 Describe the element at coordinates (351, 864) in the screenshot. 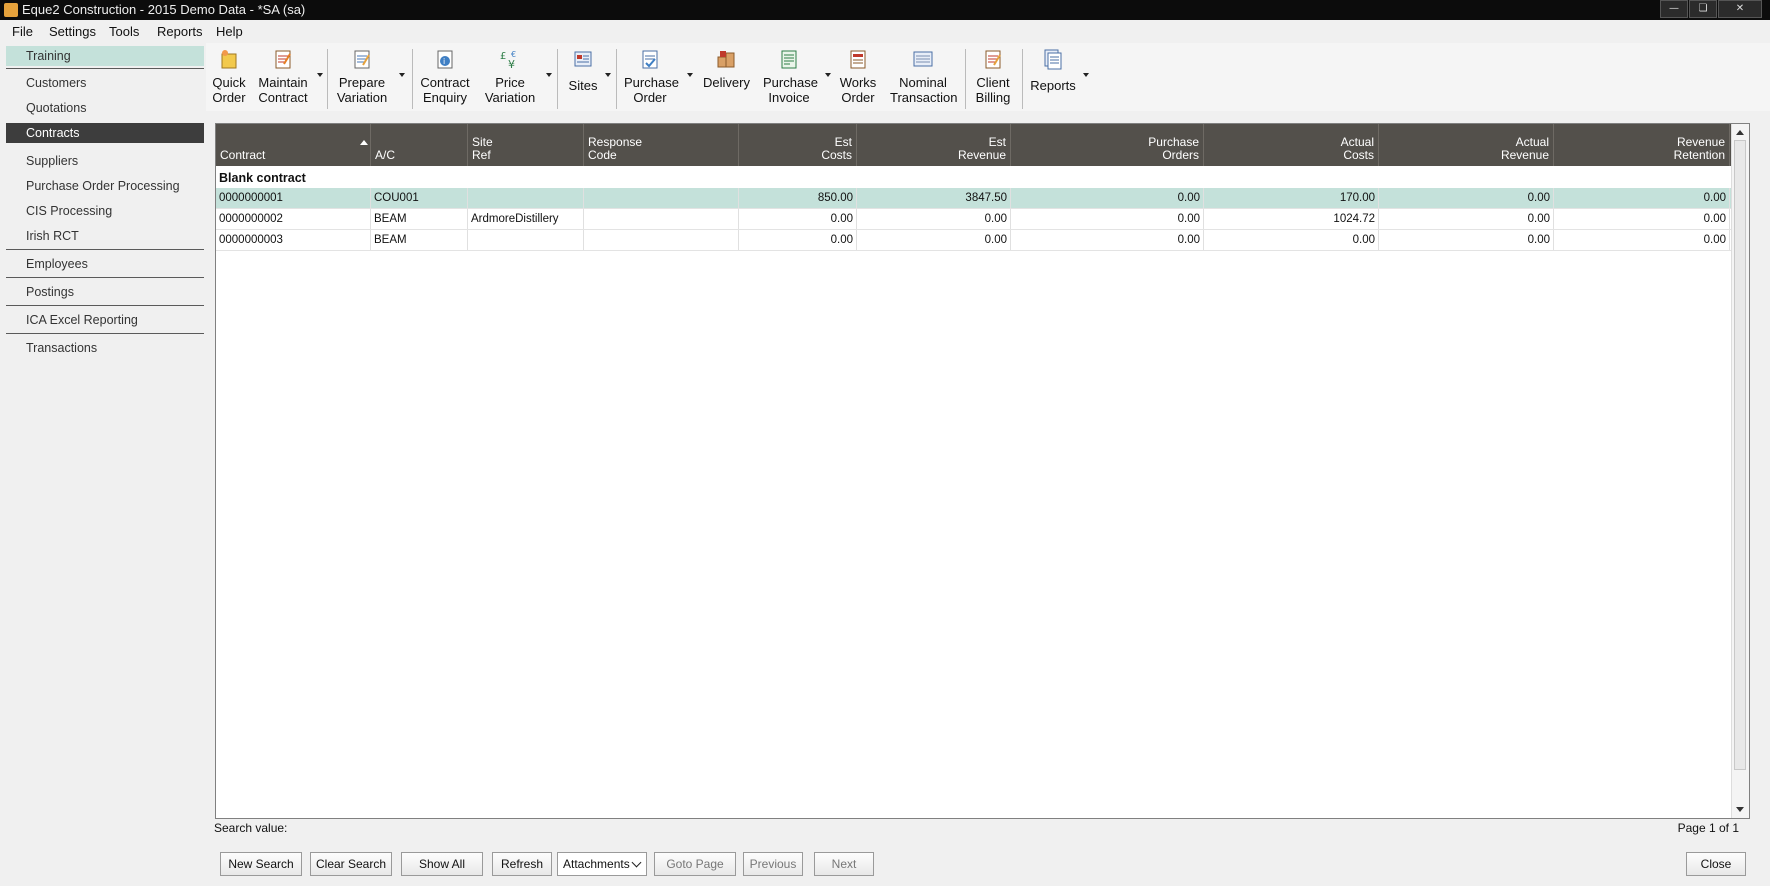

I see `clear-search-button: Clear Search` at that location.